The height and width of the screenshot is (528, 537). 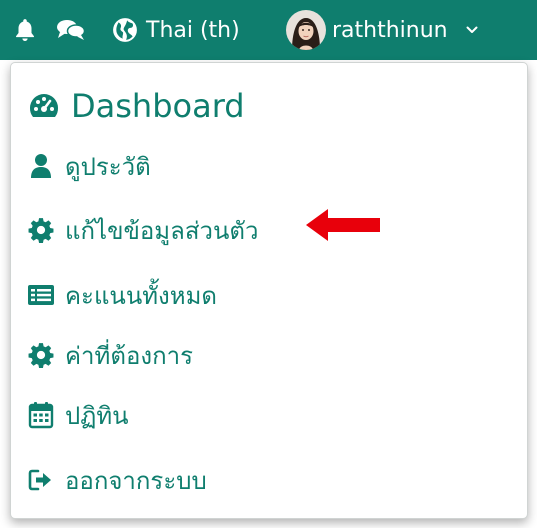 What do you see at coordinates (141, 295) in the screenshot?
I see `menu-item-label: คะแนนทั้งหมด` at bounding box center [141, 295].